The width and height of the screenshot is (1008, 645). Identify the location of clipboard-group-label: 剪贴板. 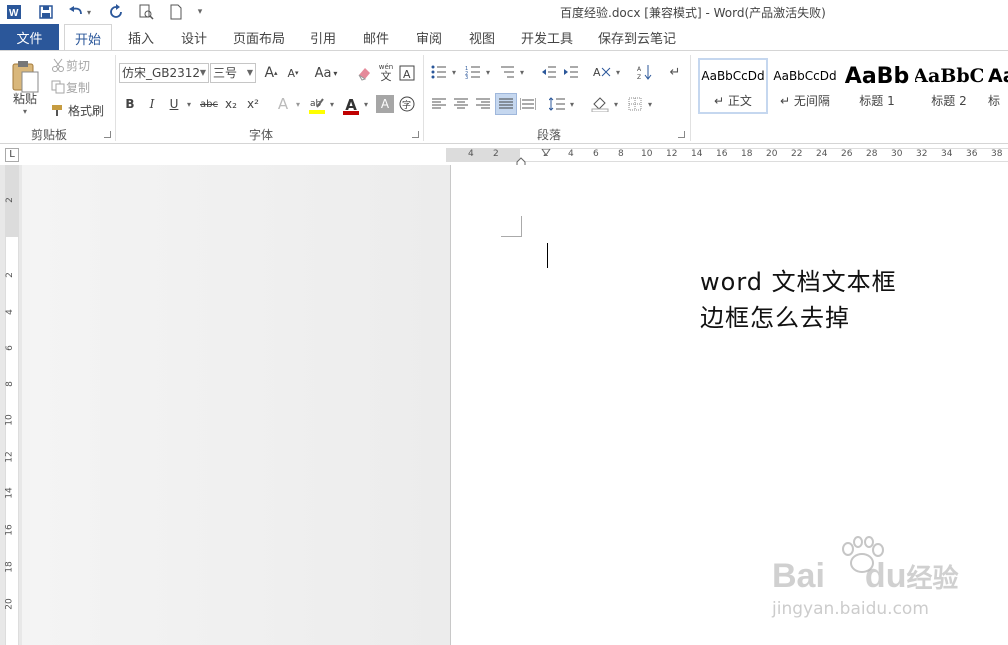
(49, 135).